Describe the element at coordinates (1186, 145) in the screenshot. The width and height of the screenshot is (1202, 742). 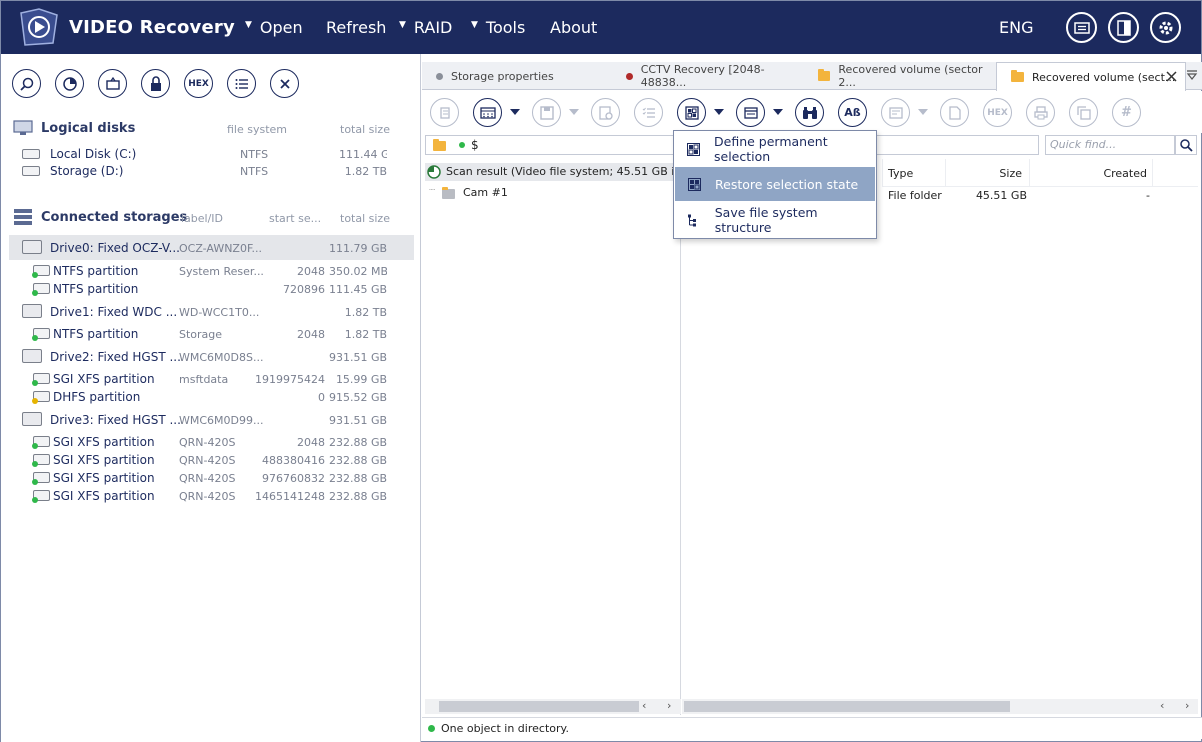
I see `quick-find-button` at that location.